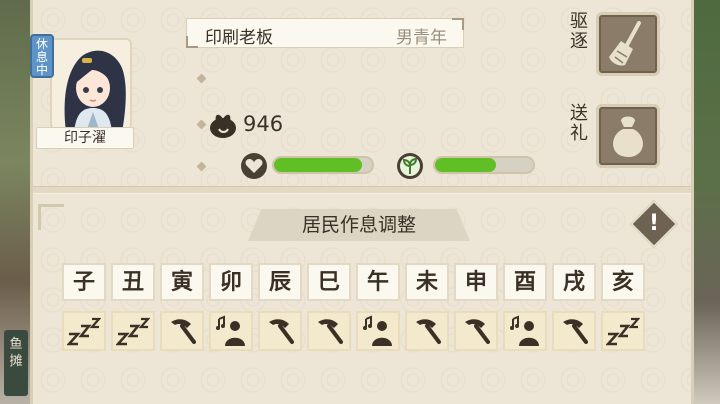  I want to click on happiness-bar-fill, so click(318, 165).